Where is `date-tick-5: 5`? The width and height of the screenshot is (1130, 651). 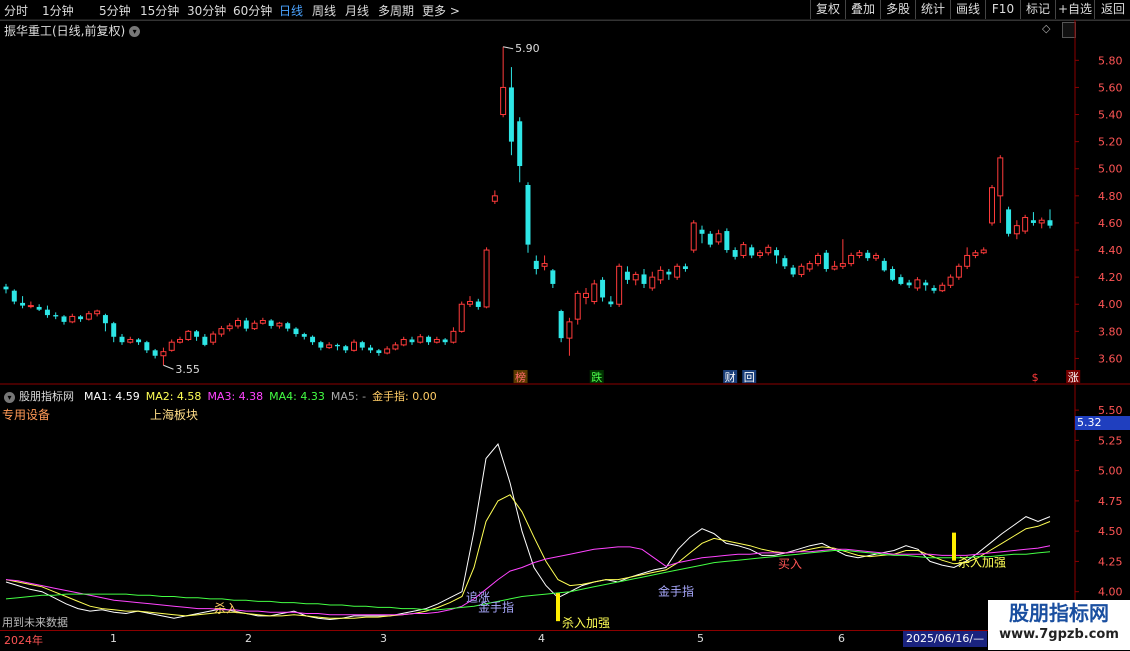
date-tick-5: 5 is located at coordinates (700, 638).